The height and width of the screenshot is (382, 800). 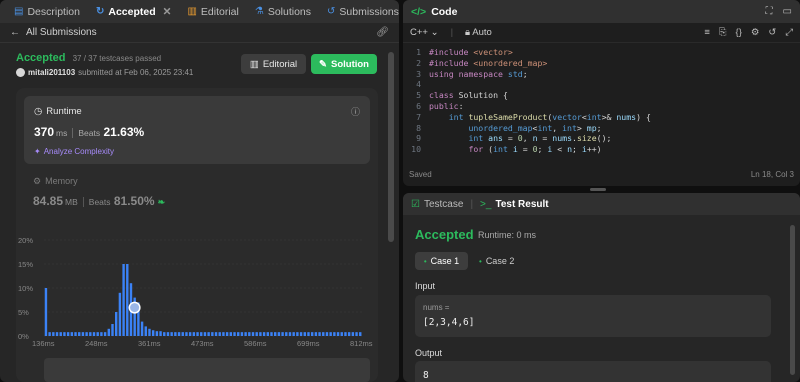 I want to click on result-scrollbar, so click(x=793, y=301).